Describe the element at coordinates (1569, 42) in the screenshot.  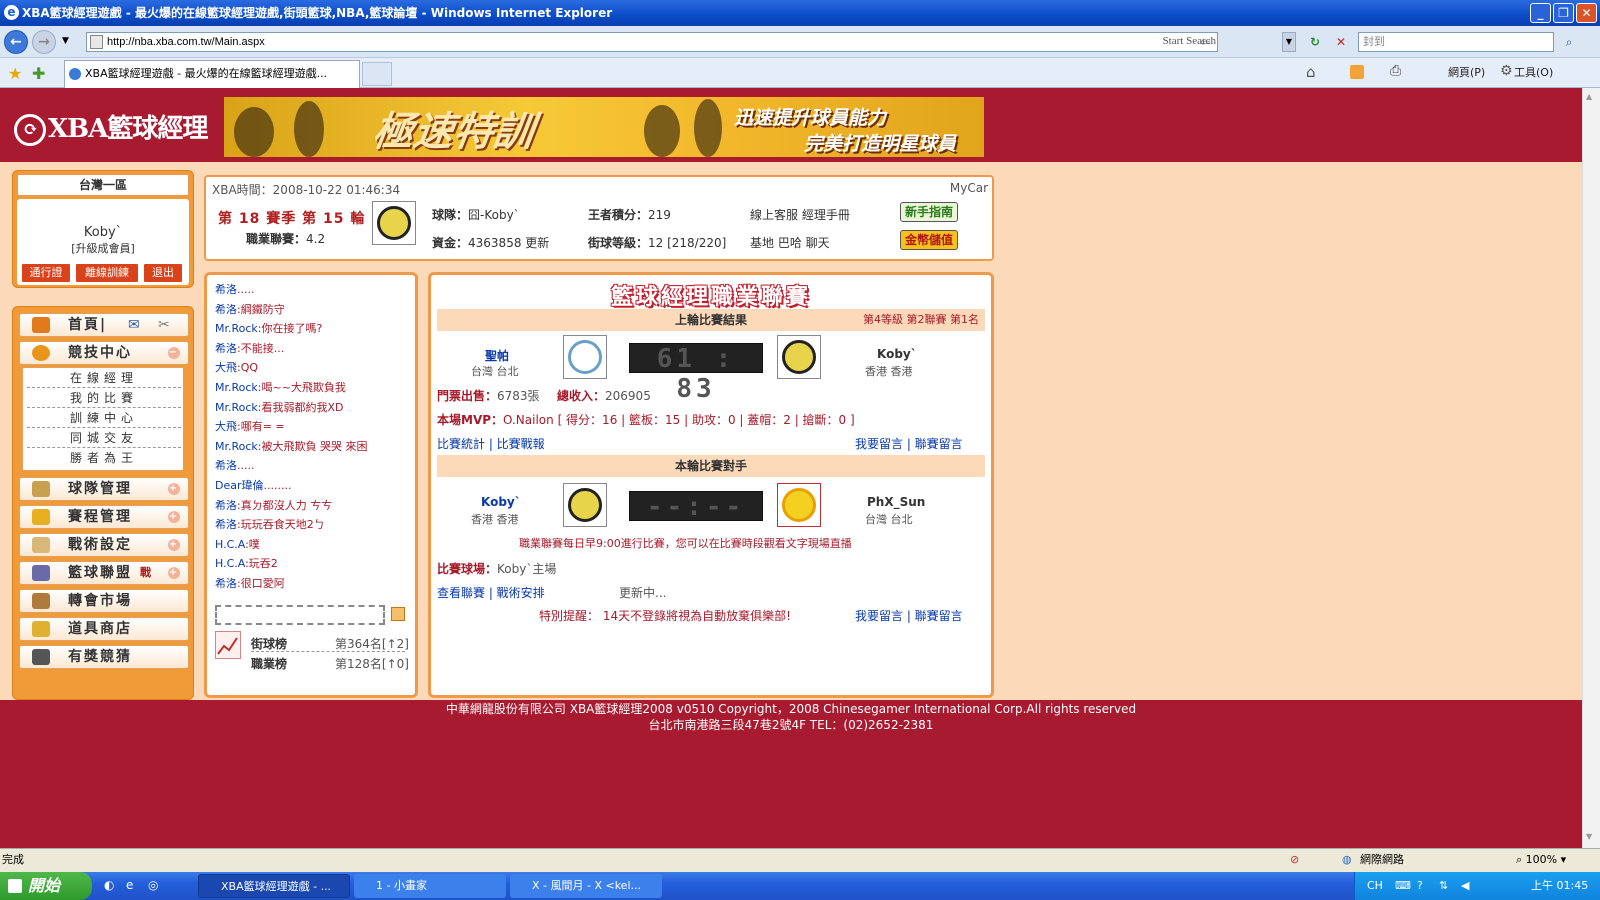
I see `search-icon: ⌕` at that location.